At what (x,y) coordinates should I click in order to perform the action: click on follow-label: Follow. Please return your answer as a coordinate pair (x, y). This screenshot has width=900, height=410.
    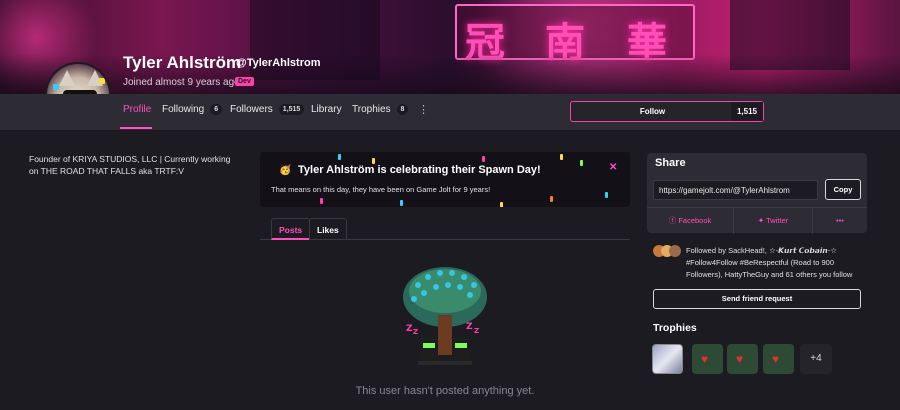
    Looking at the image, I should click on (652, 111).